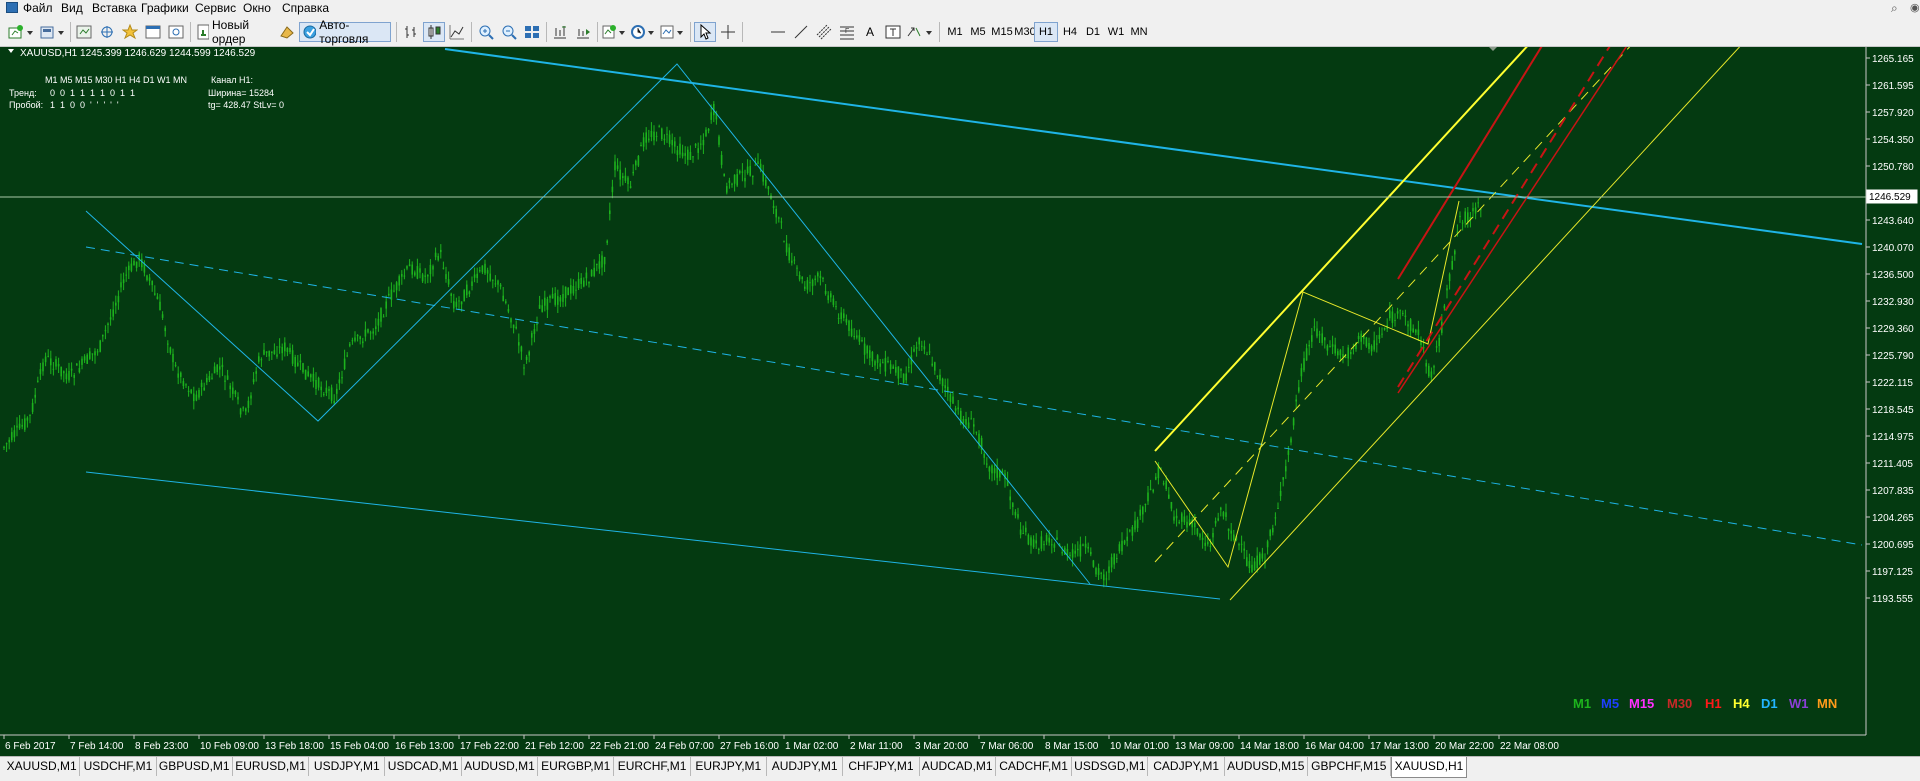 The image size is (1920, 781). Describe the element at coordinates (509, 32) in the screenshot. I see `zoom-out-icon` at that location.